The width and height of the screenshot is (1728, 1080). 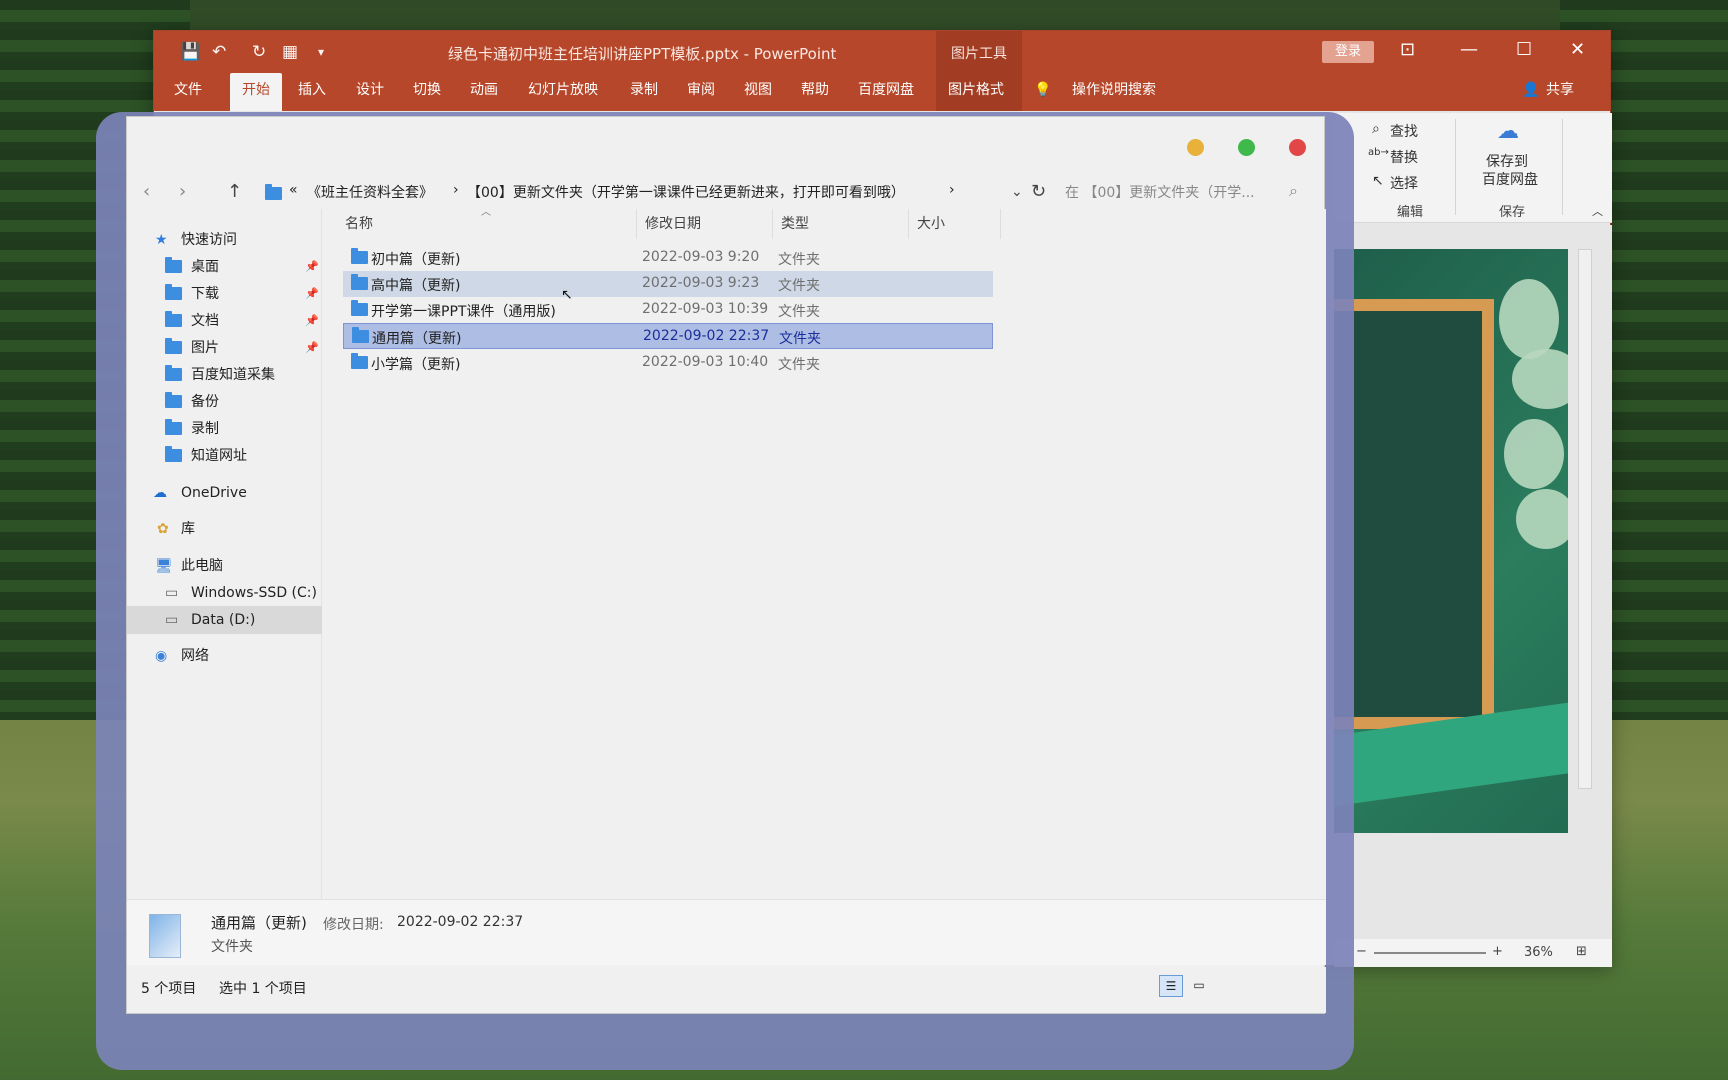 What do you see at coordinates (1508, 131) in the screenshot?
I see `baidu-cloud-icon: ☁` at bounding box center [1508, 131].